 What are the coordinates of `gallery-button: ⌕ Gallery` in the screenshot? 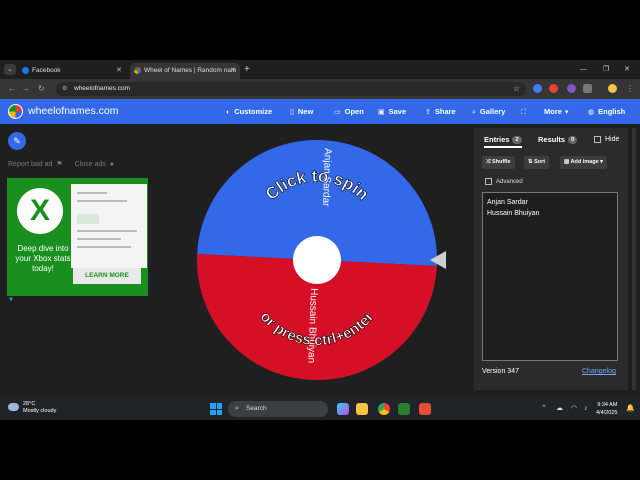 It's located at (488, 112).